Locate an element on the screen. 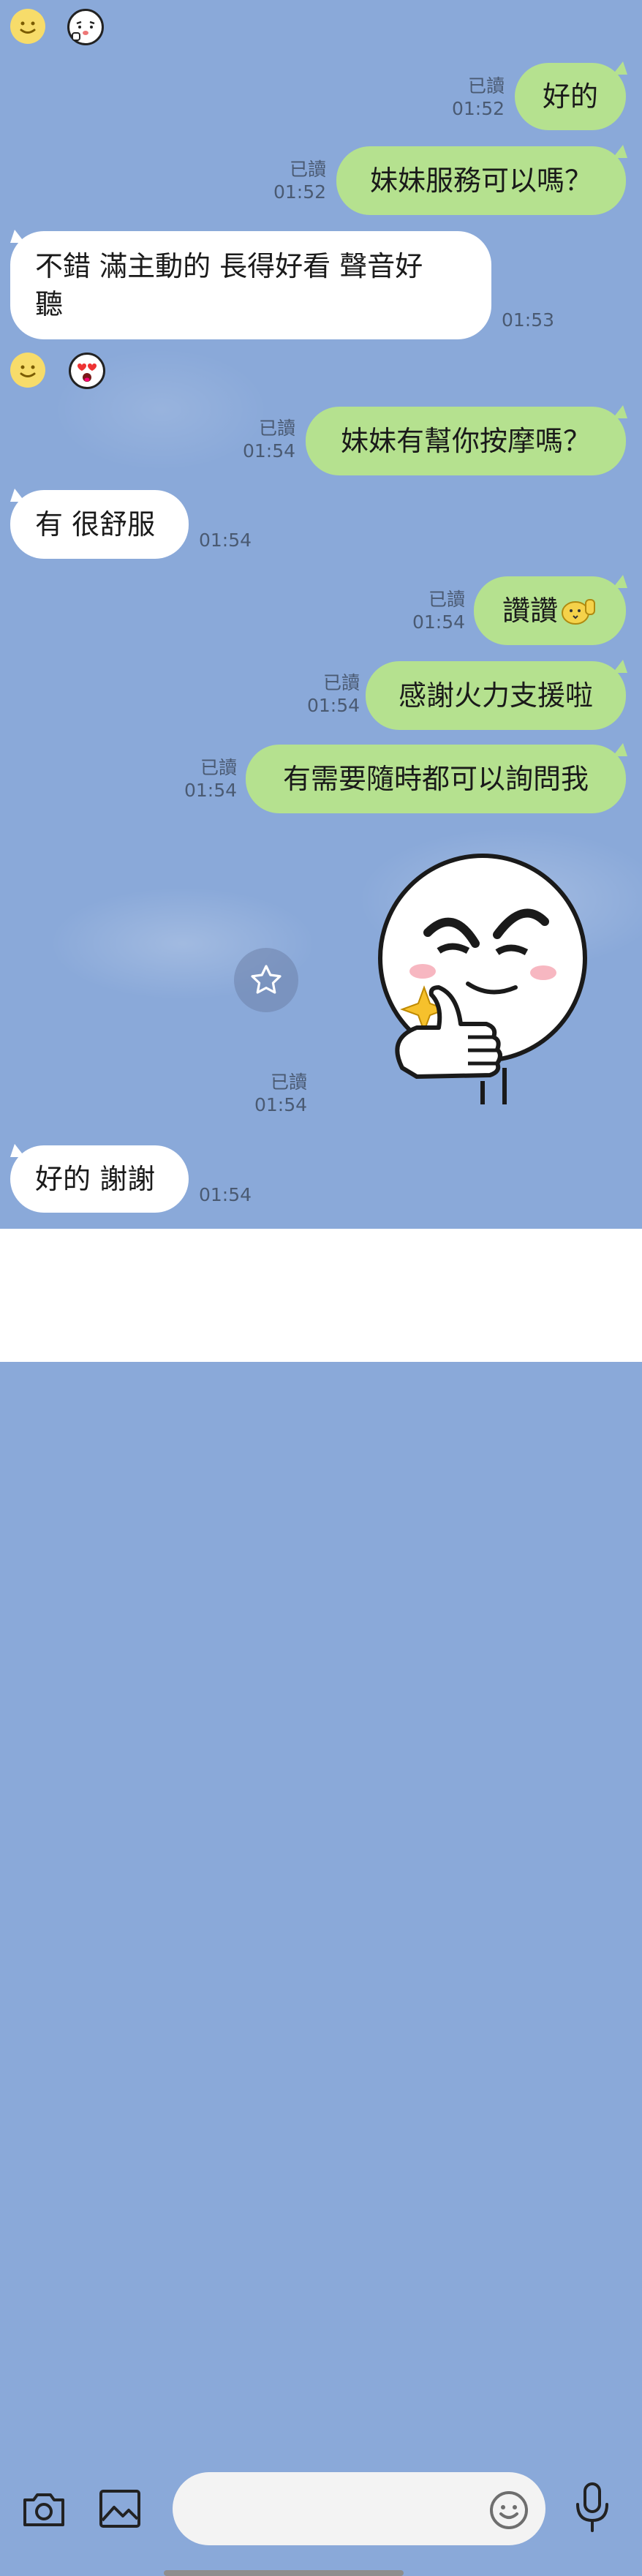 The image size is (642, 2576). microphone-icon is located at coordinates (592, 2507).